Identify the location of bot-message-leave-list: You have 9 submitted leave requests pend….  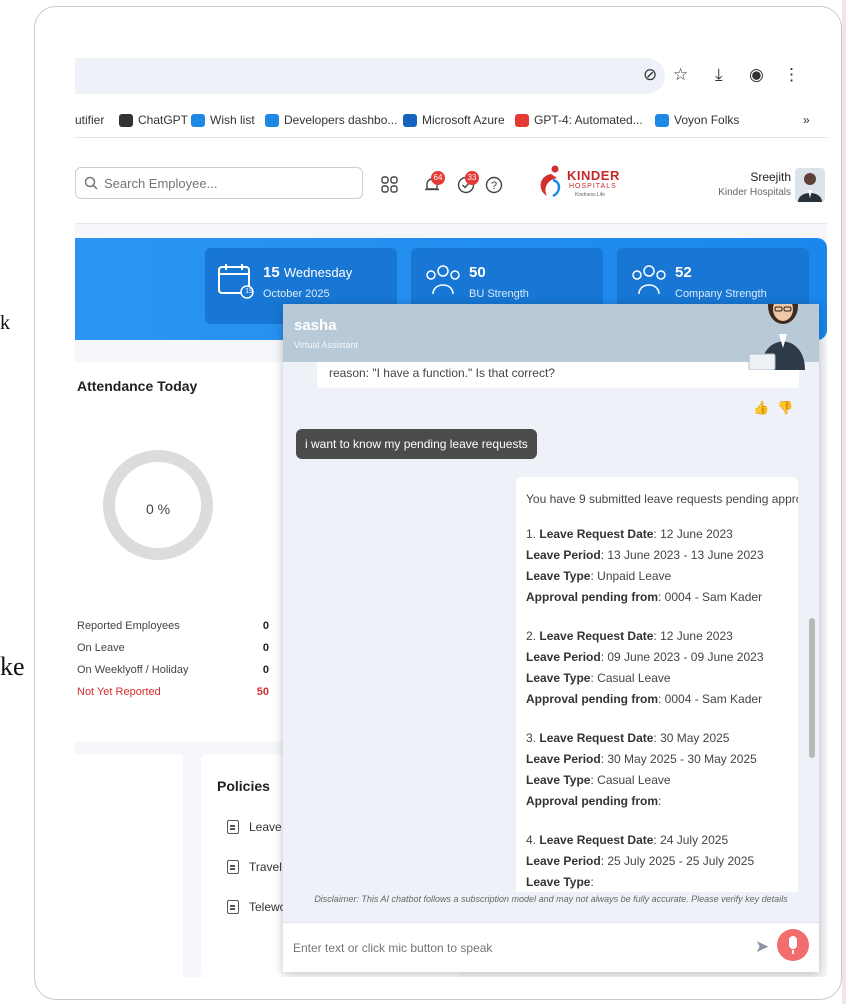
(657, 684).